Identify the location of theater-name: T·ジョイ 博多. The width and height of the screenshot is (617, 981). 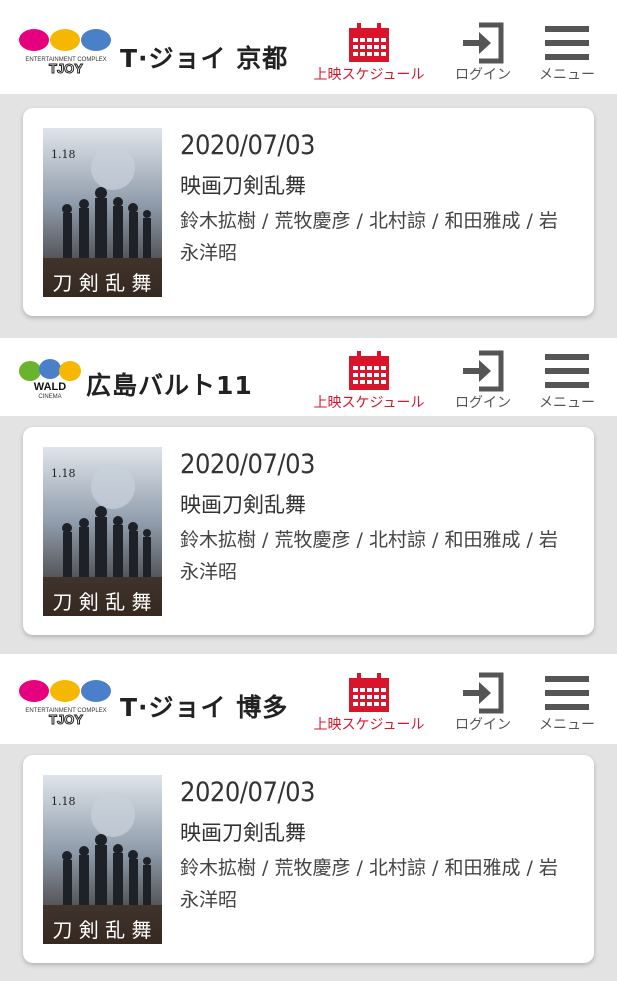
(204, 707).